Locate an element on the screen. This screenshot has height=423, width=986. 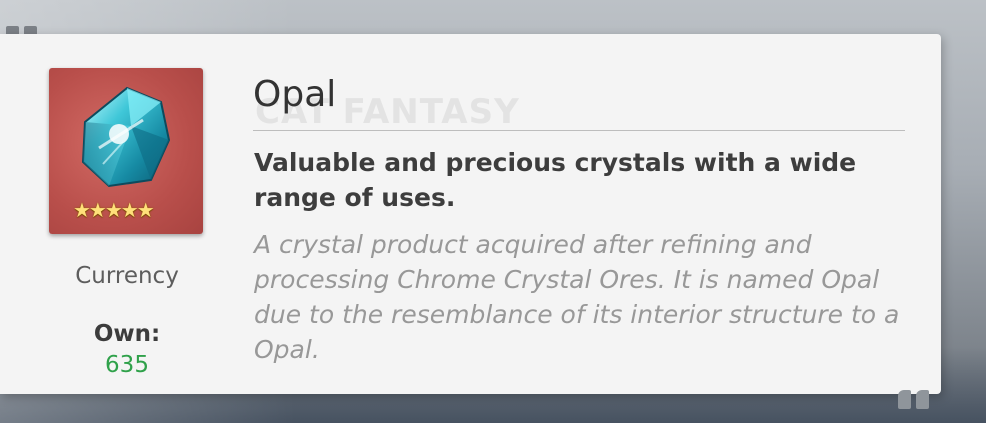
item-icon-frame: ★★★★★ is located at coordinates (126, 151).